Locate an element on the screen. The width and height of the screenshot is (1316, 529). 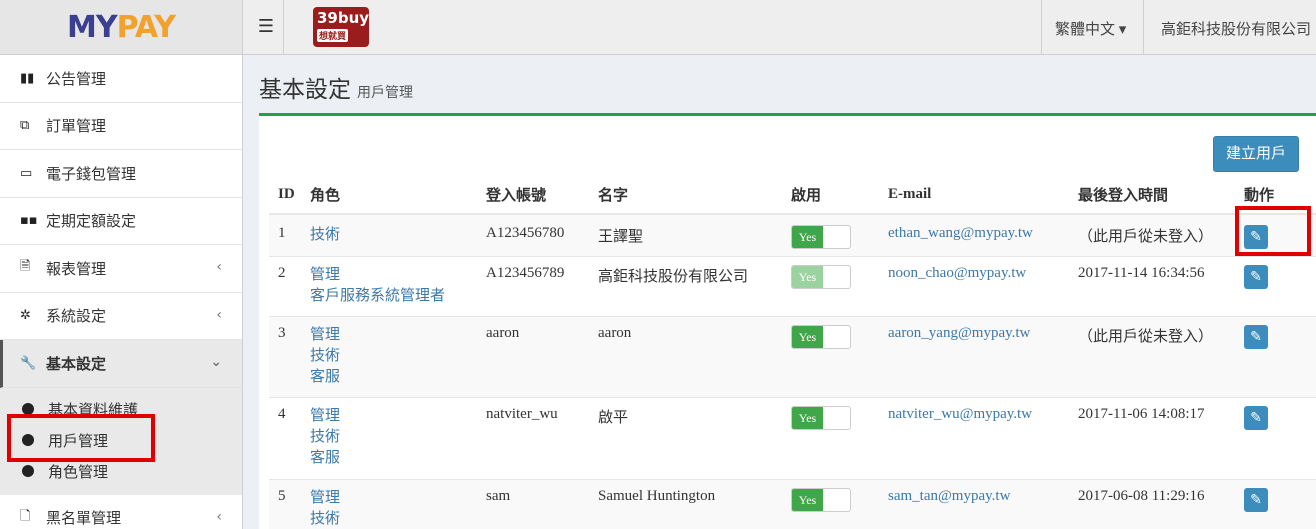
cell-email: sam_tan@mypay.tw is located at coordinates (974, 503).